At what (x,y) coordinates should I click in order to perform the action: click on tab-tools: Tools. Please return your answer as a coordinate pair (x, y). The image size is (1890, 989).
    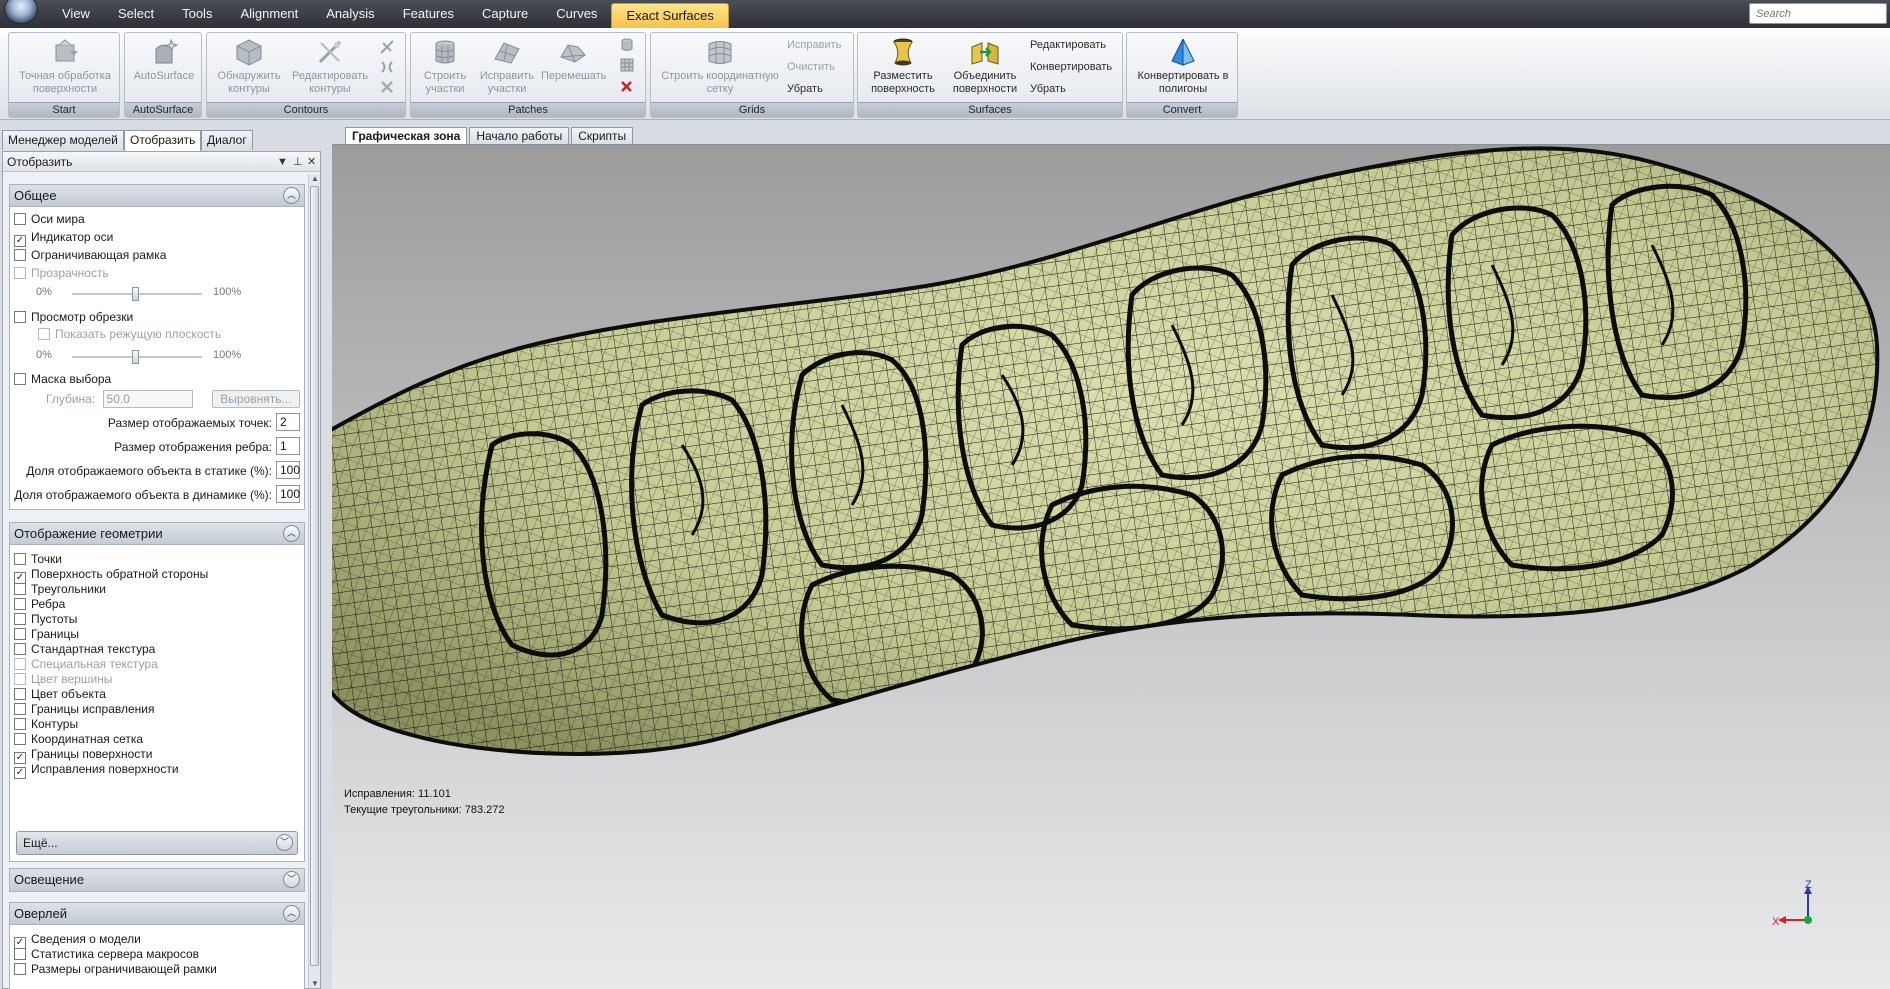
    Looking at the image, I should click on (197, 14).